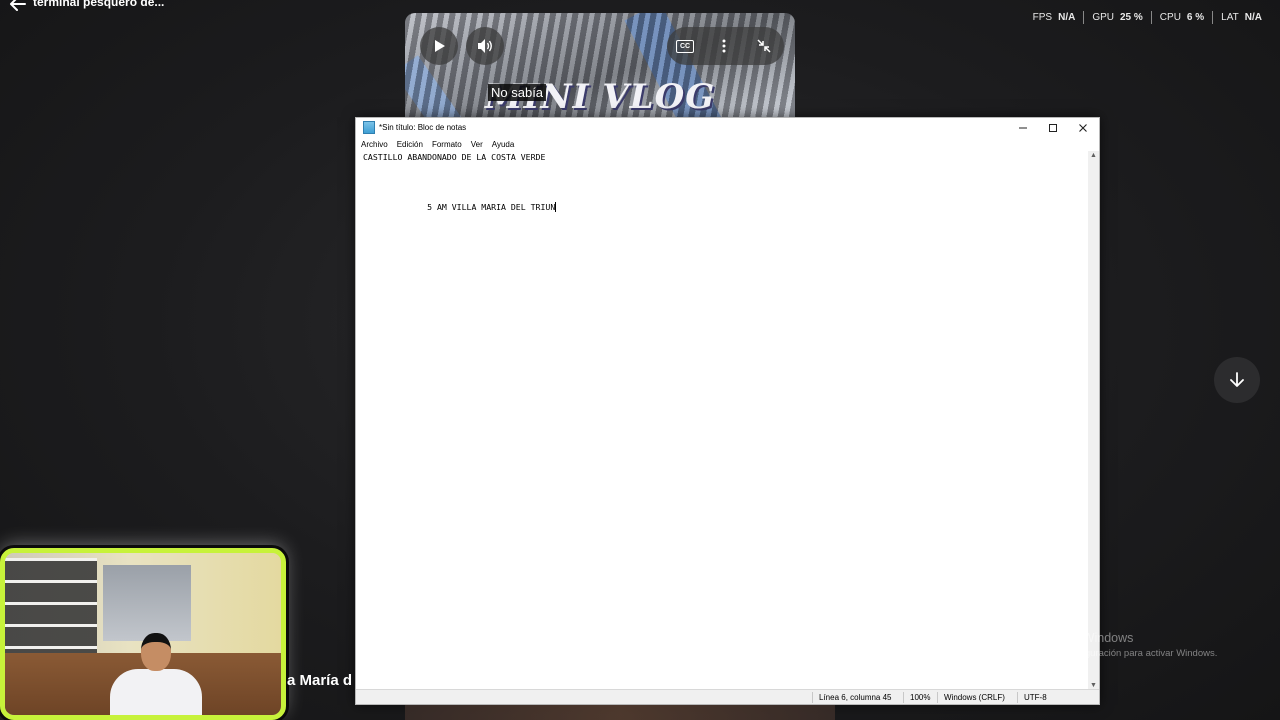 This screenshot has height=720, width=1280. I want to click on activation-watermark-title: Activar Windows, so click(1087, 638).